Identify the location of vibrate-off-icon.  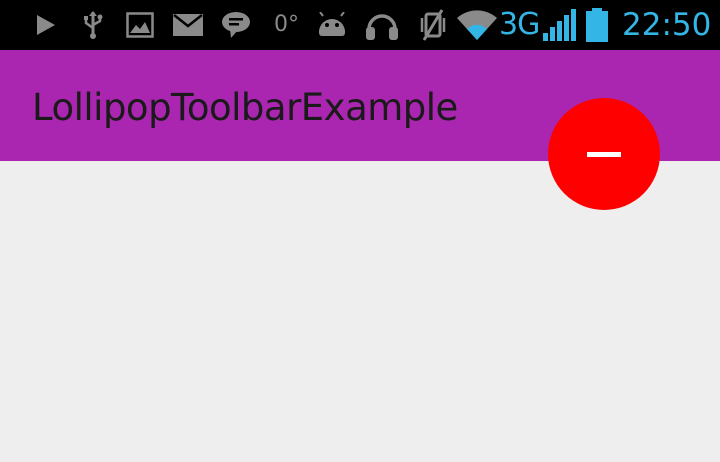
(433, 25).